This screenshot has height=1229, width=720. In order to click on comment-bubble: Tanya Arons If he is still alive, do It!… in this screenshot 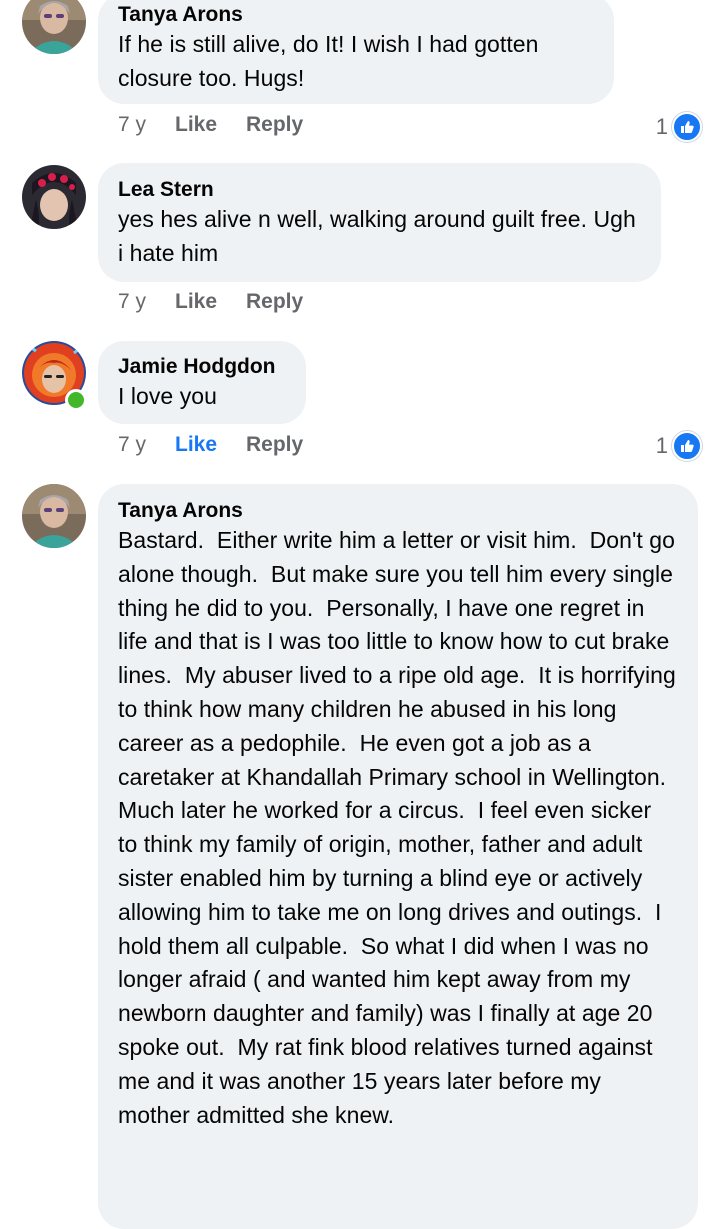, I will do `click(356, 52)`.